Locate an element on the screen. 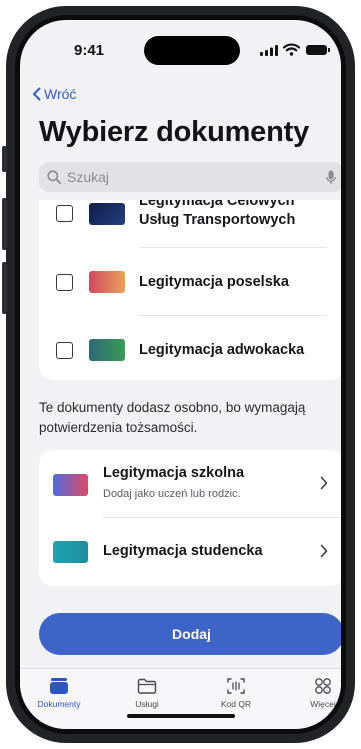  qr-scan-icon is located at coordinates (236, 686).